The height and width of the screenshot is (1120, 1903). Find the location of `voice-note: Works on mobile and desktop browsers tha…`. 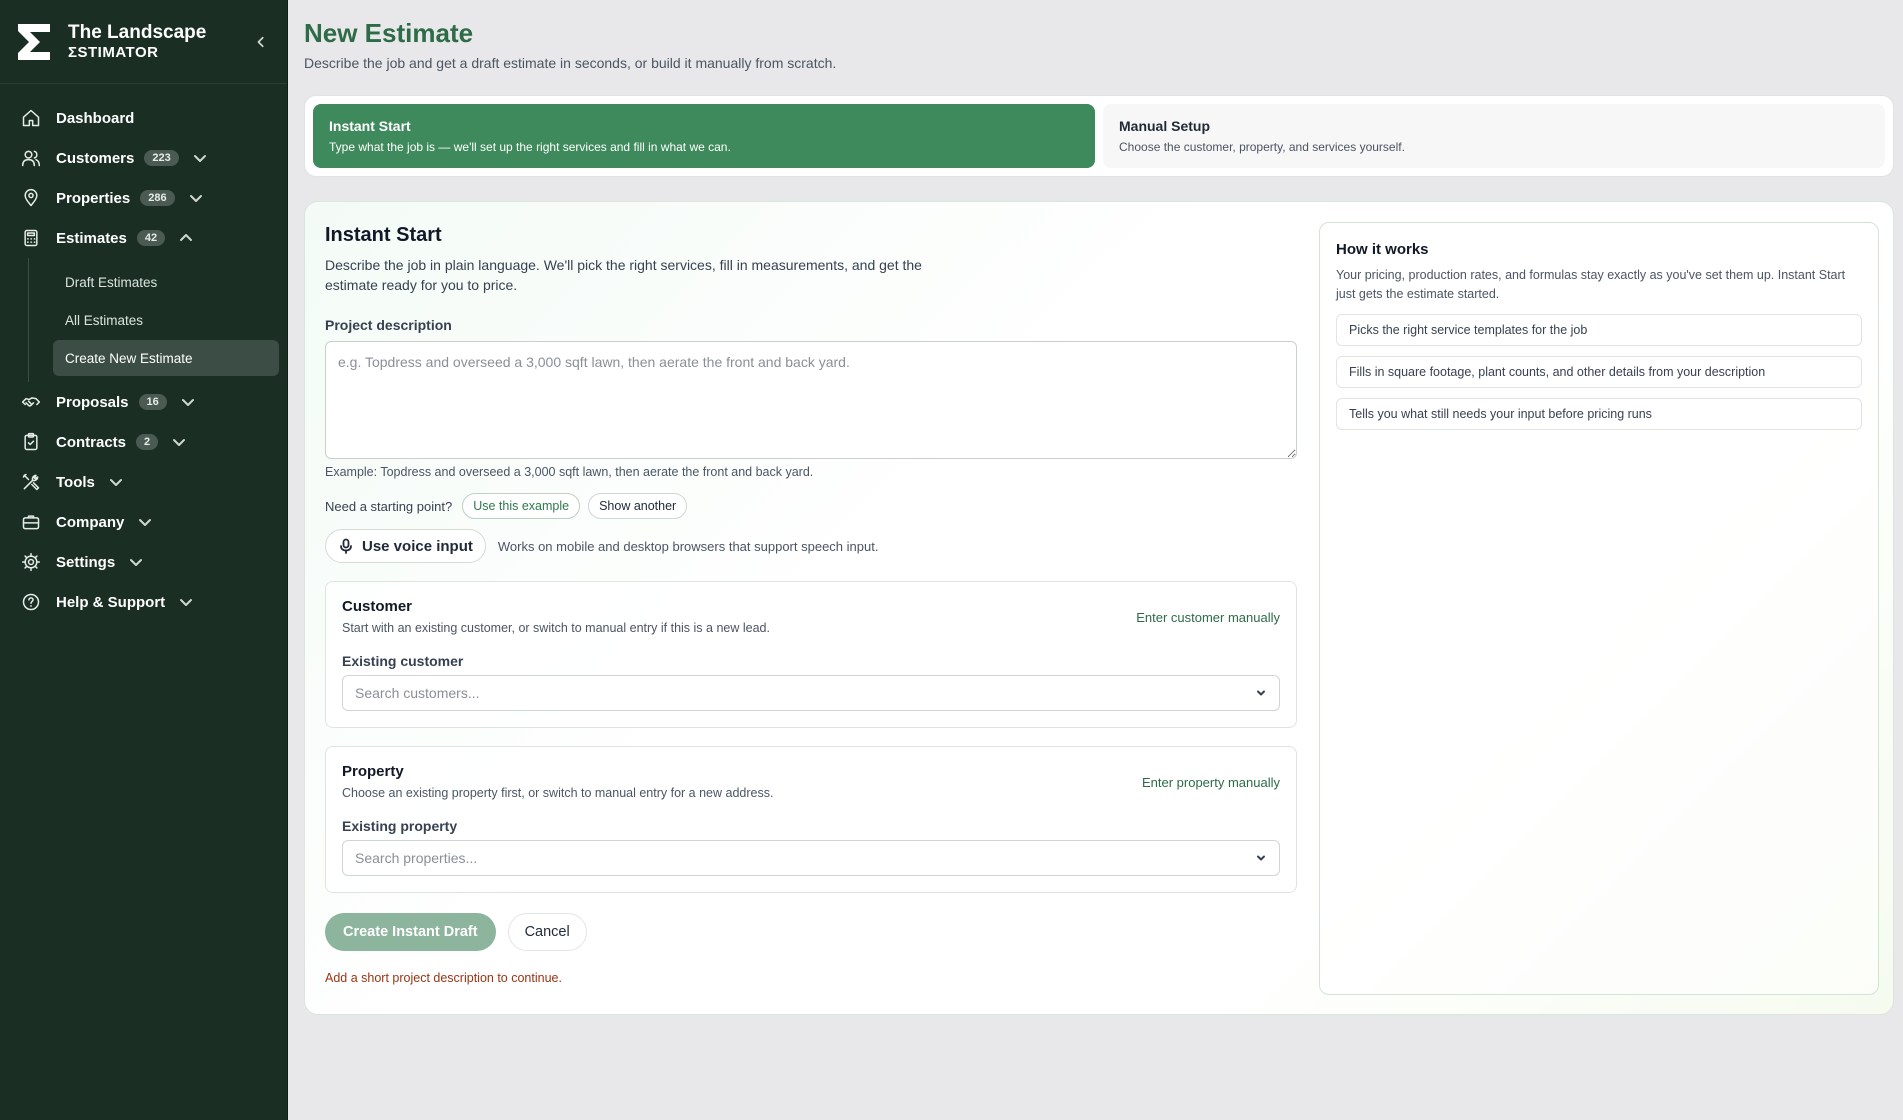

voice-note: Works on mobile and desktop browsers tha… is located at coordinates (688, 546).